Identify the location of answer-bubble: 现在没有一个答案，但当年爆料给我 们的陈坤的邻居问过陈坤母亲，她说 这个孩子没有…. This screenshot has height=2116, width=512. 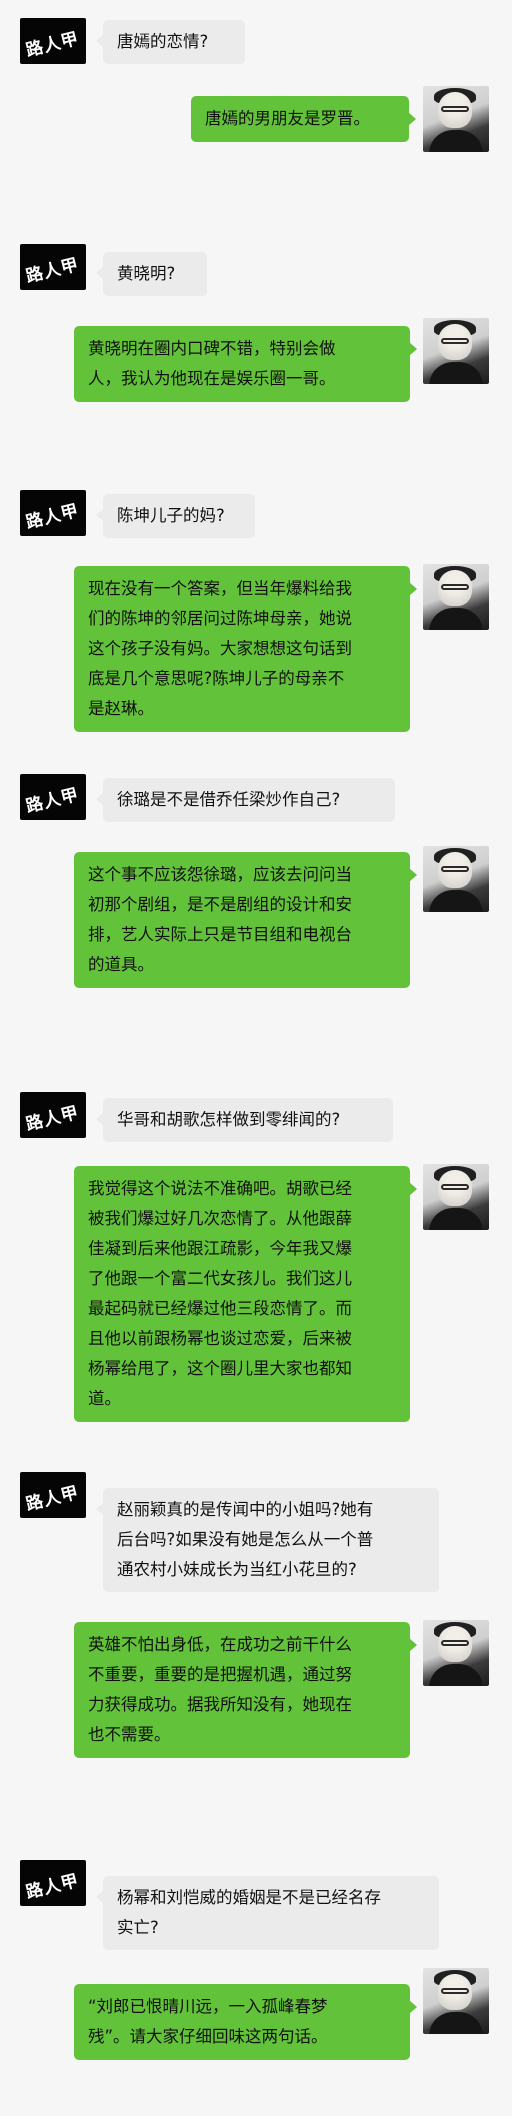
(245, 649).